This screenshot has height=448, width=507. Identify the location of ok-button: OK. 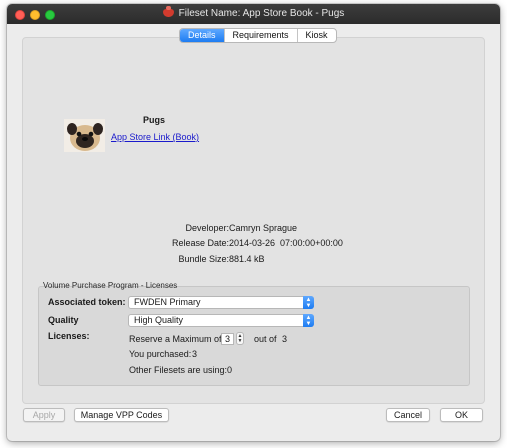
(461, 415).